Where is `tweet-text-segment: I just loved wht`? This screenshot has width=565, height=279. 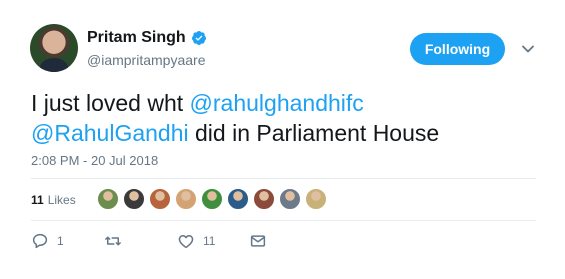
tweet-text-segment: I just loved wht is located at coordinates (110, 103).